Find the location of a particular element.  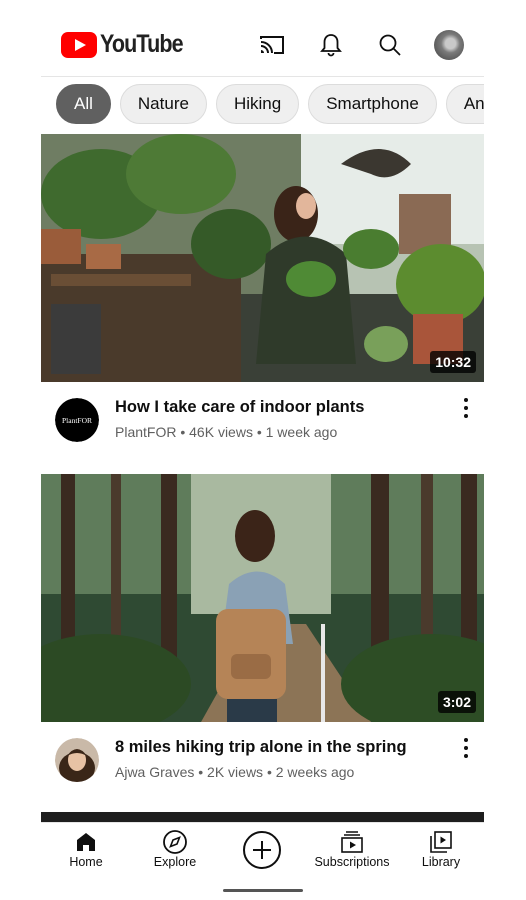

library-icon is located at coordinates (441, 842).